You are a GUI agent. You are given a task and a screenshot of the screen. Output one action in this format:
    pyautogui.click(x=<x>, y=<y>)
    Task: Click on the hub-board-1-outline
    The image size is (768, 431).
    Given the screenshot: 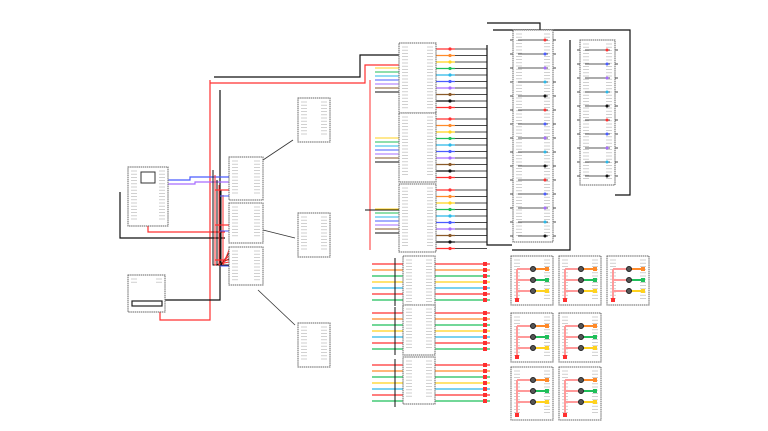 What is the action you would take?
    pyautogui.click(x=246, y=178)
    